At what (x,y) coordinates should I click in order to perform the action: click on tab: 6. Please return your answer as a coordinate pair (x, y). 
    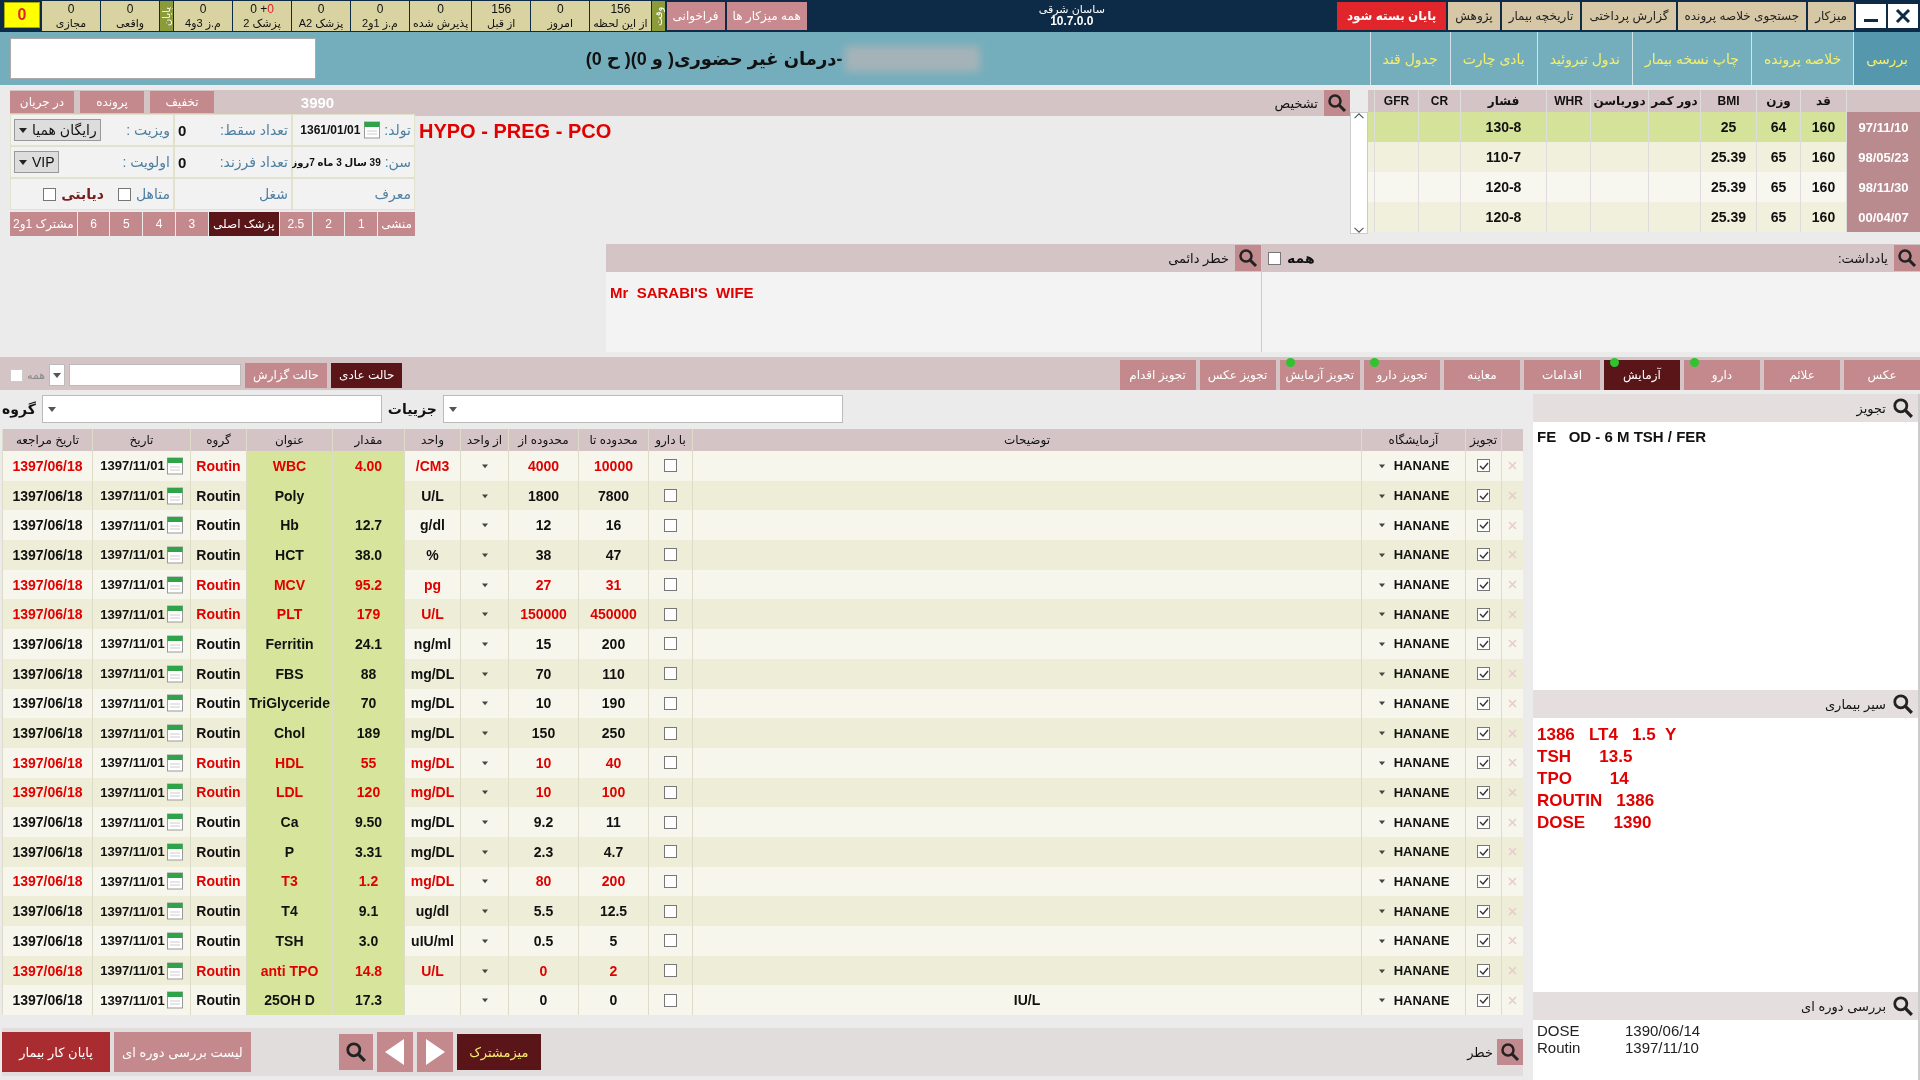
    Looking at the image, I should click on (93, 224).